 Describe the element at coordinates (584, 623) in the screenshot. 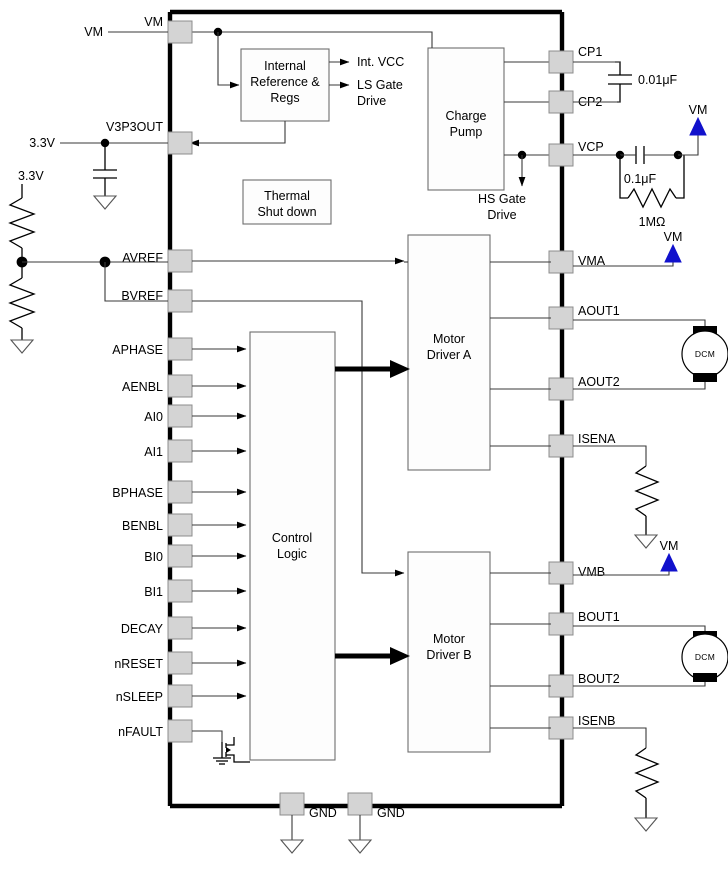

I see `pin-bout1: BOUT1` at that location.